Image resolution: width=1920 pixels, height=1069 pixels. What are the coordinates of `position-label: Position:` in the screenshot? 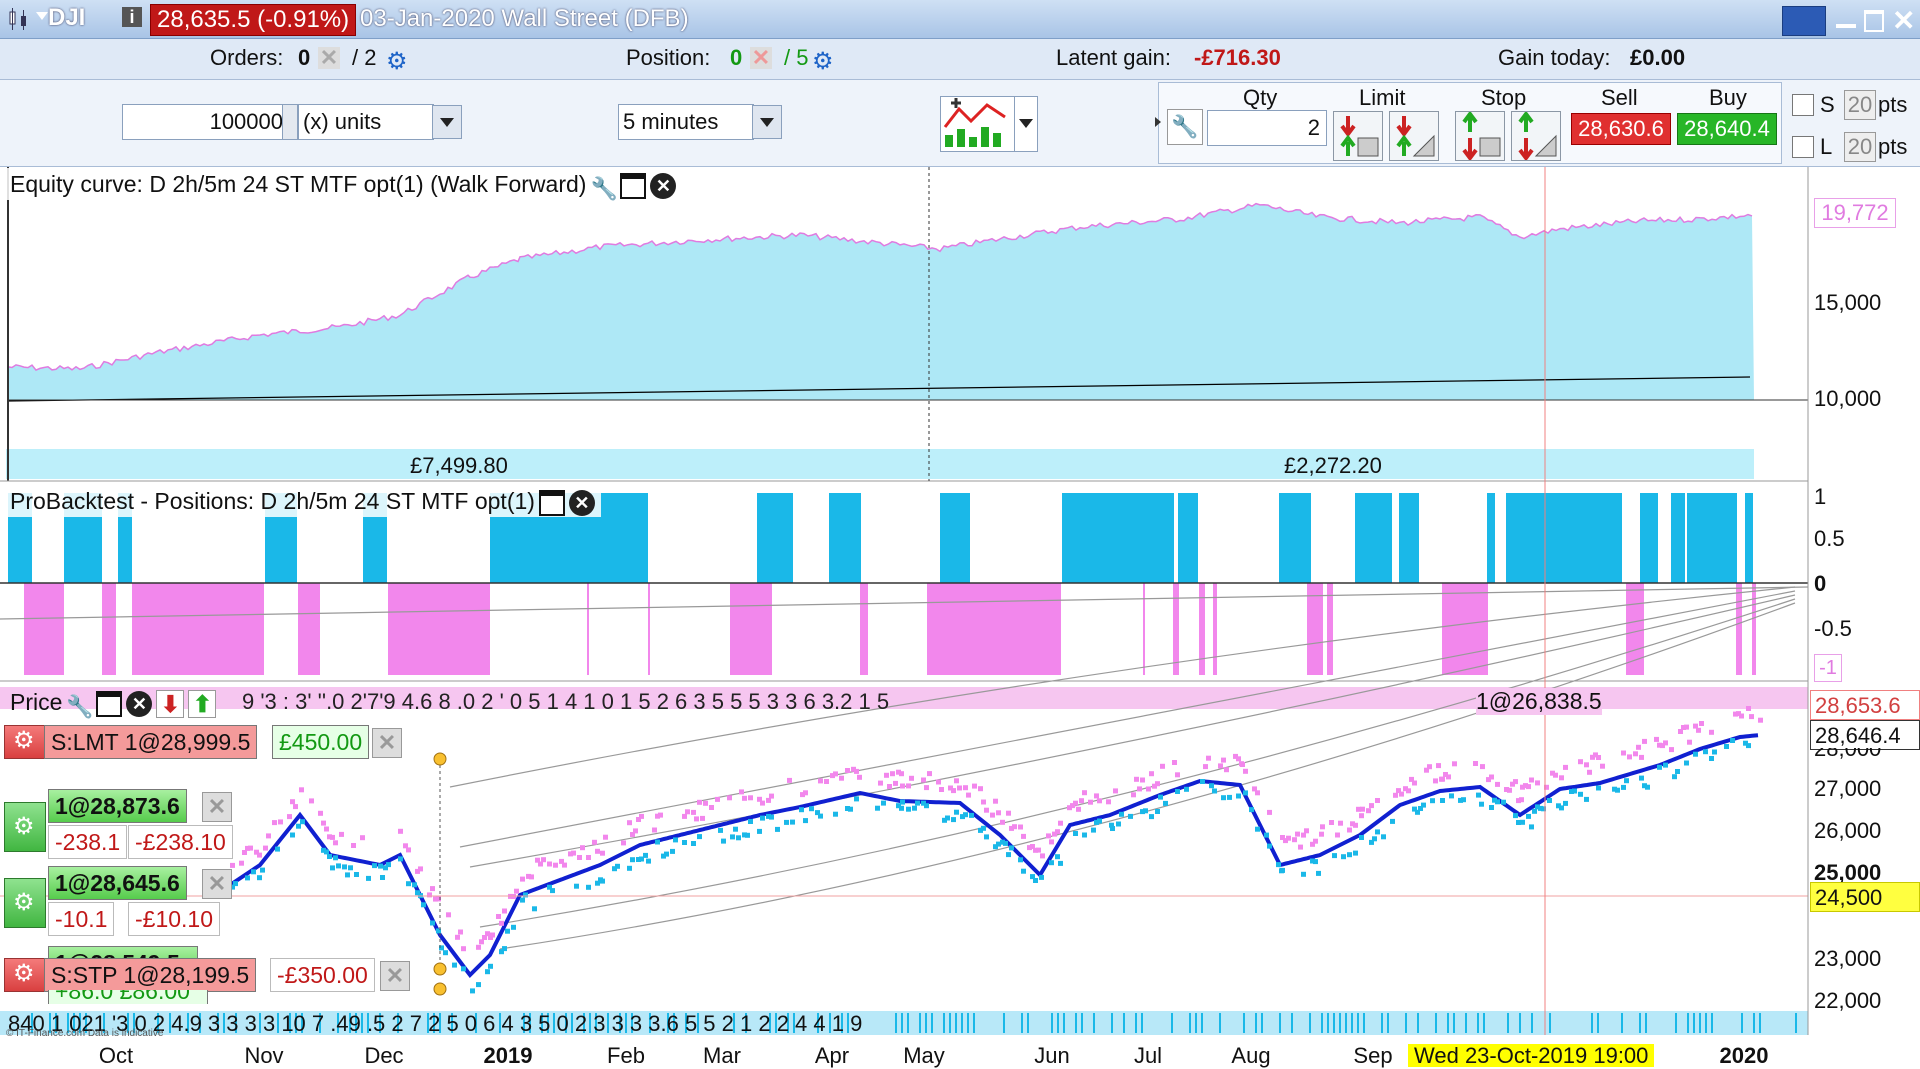 It's located at (668, 57).